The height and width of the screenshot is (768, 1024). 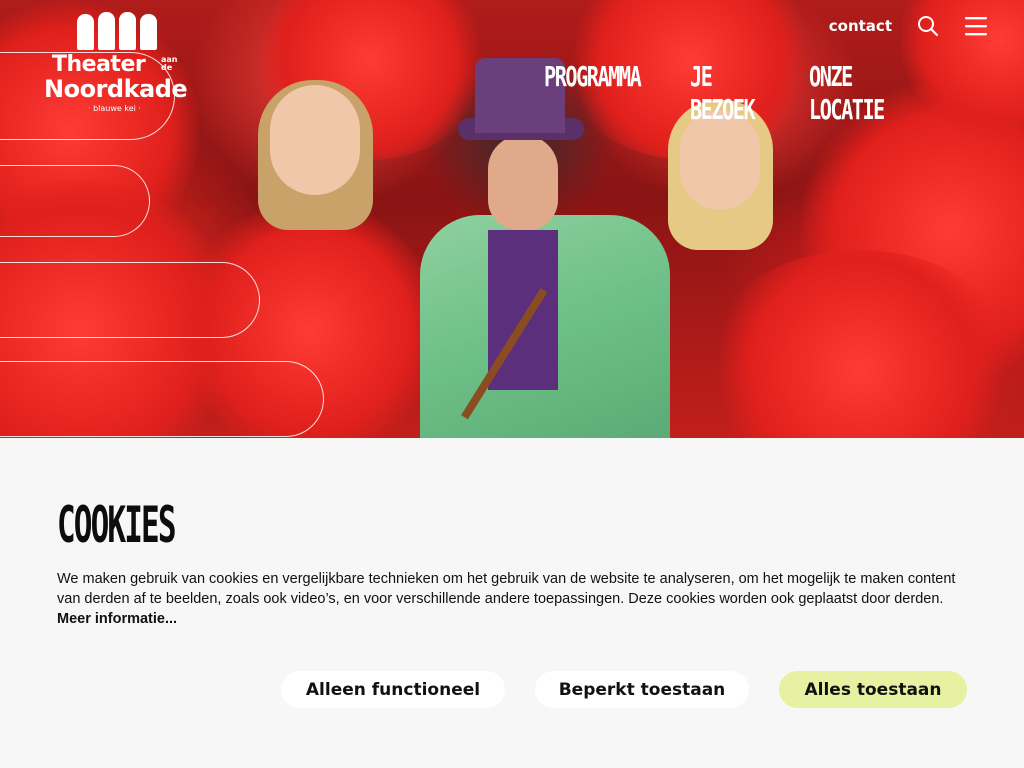 What do you see at coordinates (642, 689) in the screenshot?
I see `limited-allow-button: Beperkt toestaan` at bounding box center [642, 689].